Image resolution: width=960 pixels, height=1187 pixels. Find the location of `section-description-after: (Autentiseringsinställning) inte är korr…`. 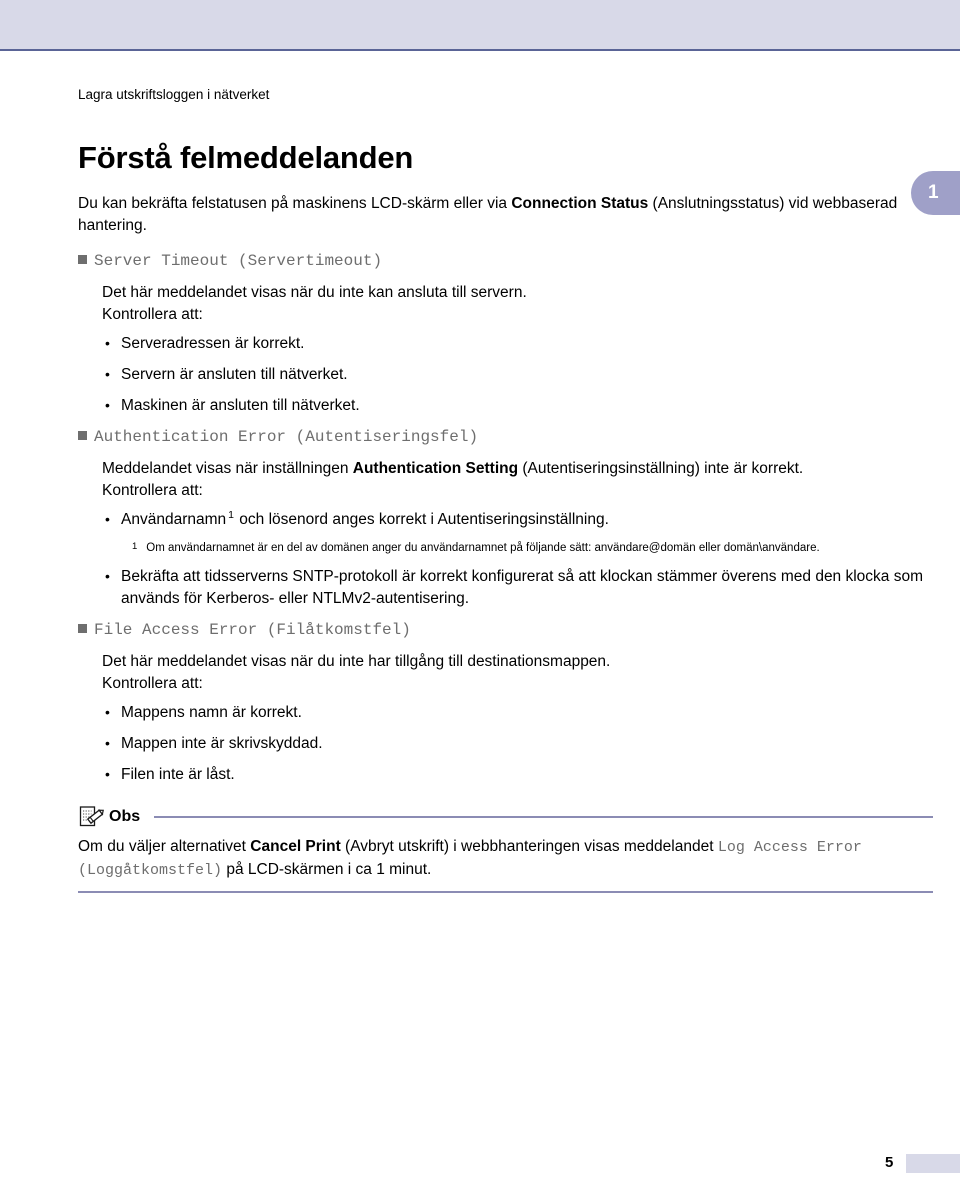

section-description-after: (Autentiseringsinställning) inte är korr… is located at coordinates (661, 468).